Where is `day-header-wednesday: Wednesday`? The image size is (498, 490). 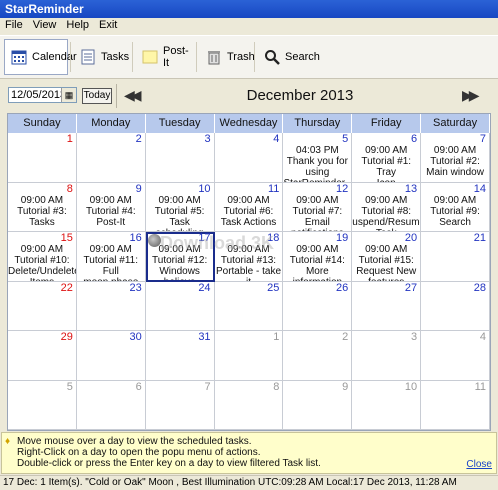 day-header-wednesday: Wednesday is located at coordinates (249, 123).